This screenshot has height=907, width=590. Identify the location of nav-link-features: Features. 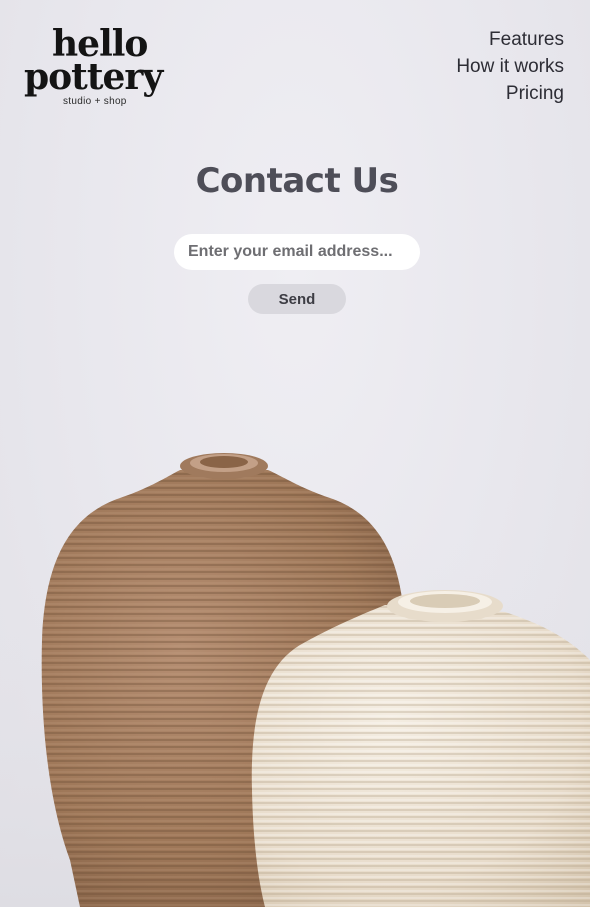
(510, 39).